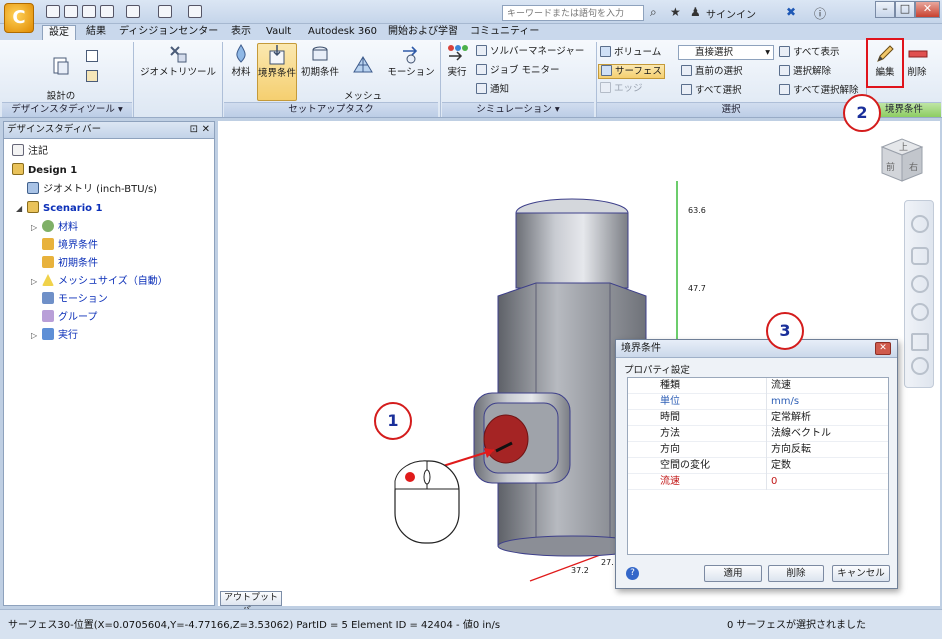 The width and height of the screenshot is (942, 639). What do you see at coordinates (818, 90) in the screenshot?
I see `deselect-all-button: すべて選択解除` at bounding box center [818, 90].